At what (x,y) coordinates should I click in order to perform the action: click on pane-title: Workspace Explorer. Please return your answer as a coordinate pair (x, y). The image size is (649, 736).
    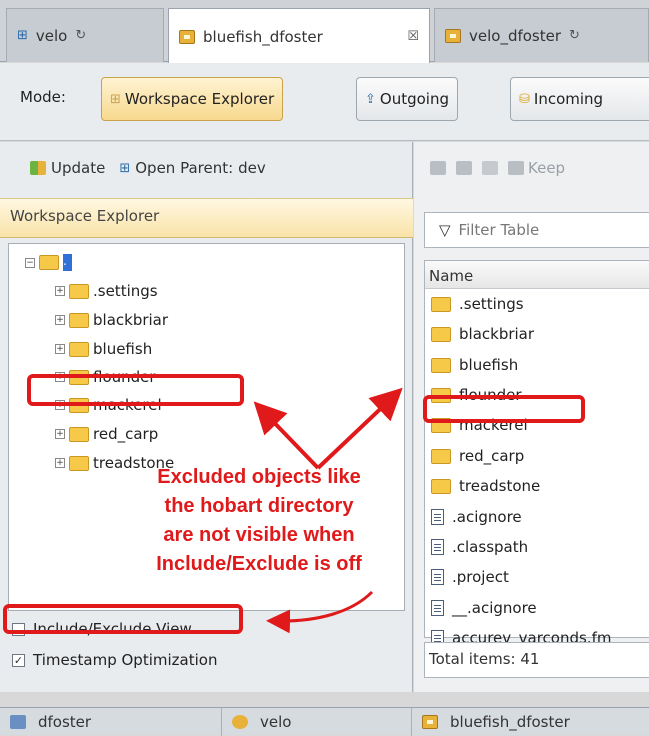
    Looking at the image, I should click on (206, 218).